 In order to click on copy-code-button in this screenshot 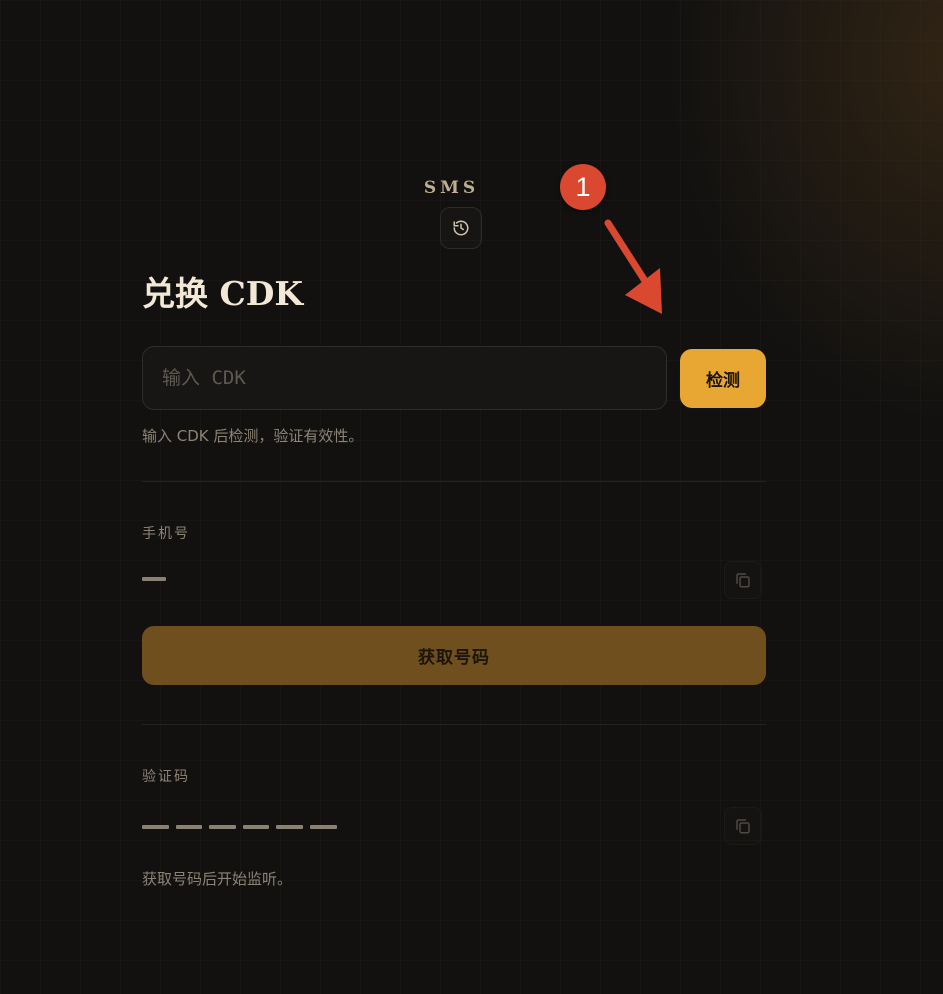, I will do `click(743, 826)`.